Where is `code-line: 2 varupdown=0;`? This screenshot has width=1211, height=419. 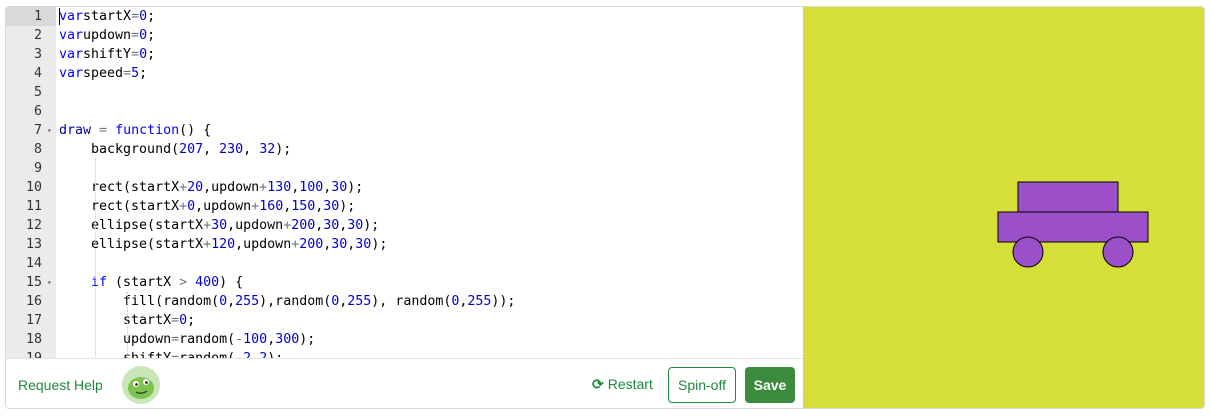 code-line: 2 varupdown=0; is located at coordinates (404, 35).